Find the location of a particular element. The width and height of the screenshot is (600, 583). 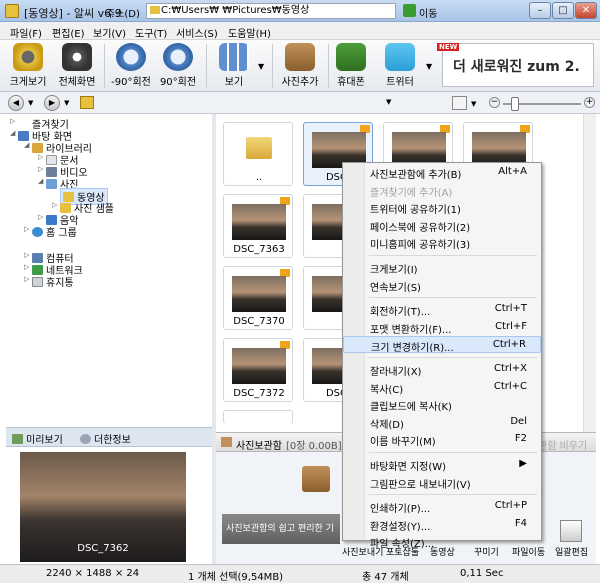

add-photo-button: 사진추가 is located at coordinates (300, 65).